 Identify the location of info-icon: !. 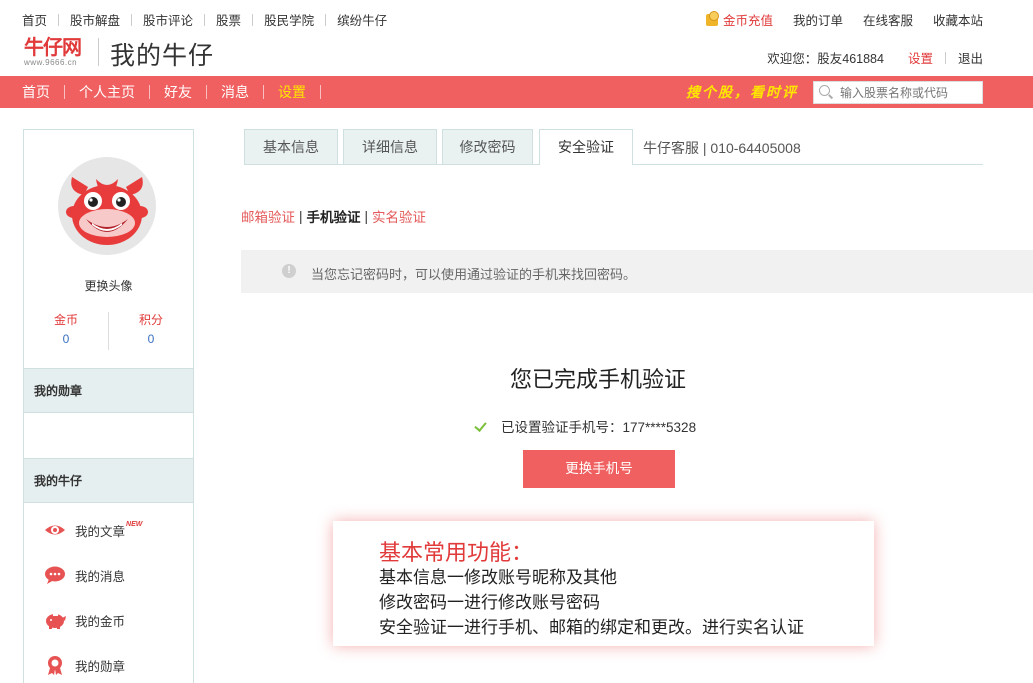
(289, 271).